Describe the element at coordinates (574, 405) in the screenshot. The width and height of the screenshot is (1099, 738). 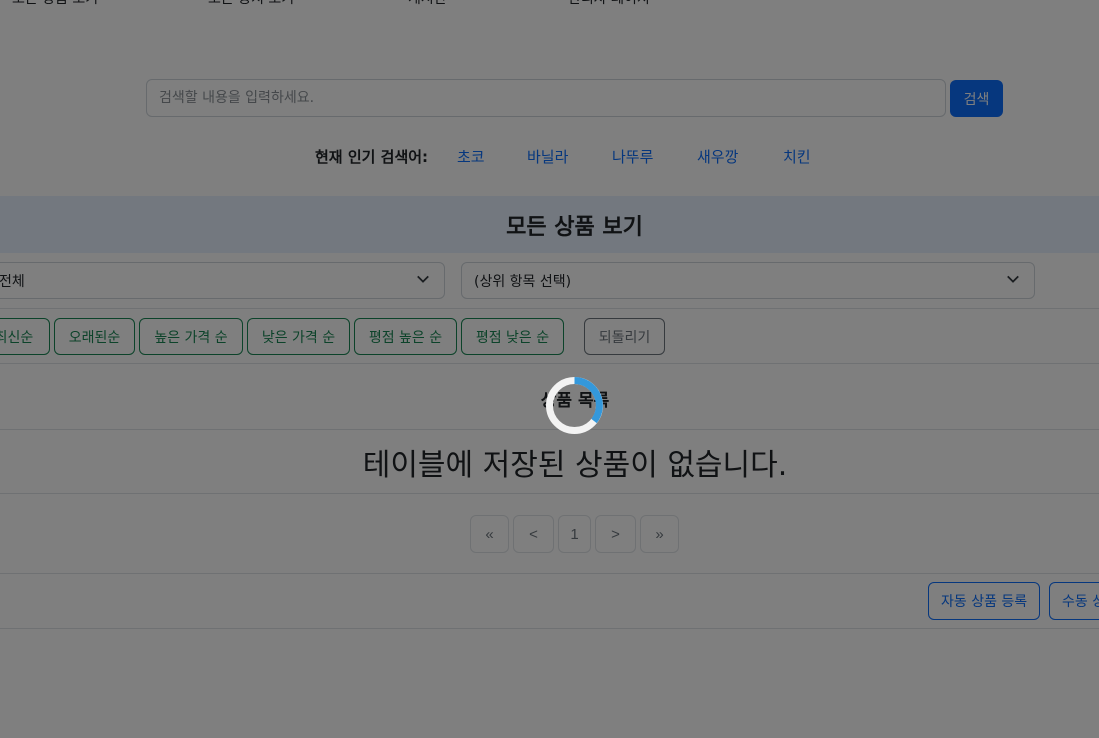
I see `loading-spinner-icon` at that location.